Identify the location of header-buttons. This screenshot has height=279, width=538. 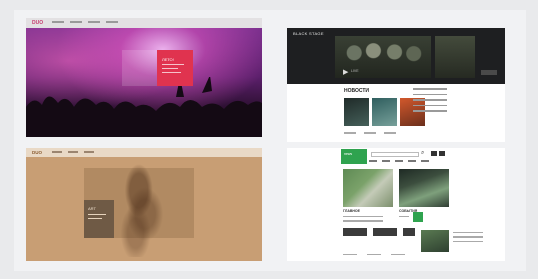
(438, 153).